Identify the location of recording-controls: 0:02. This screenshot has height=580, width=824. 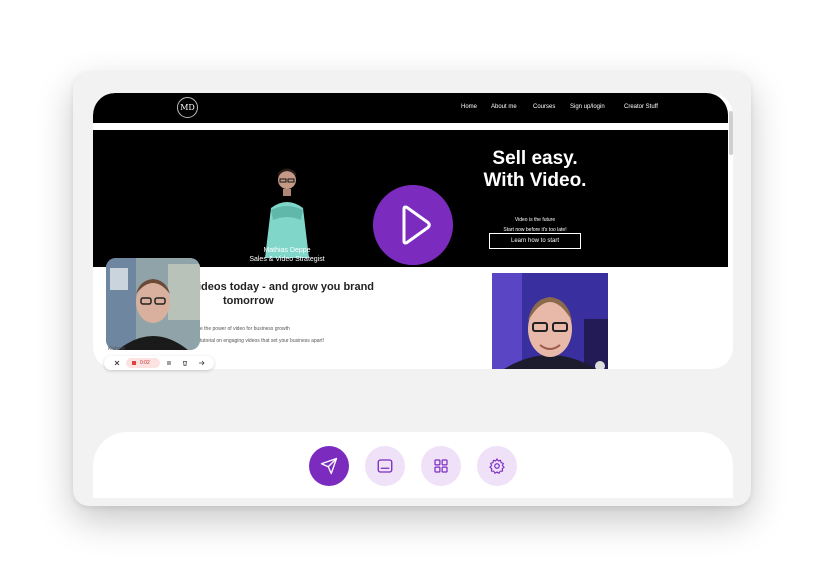
(159, 363).